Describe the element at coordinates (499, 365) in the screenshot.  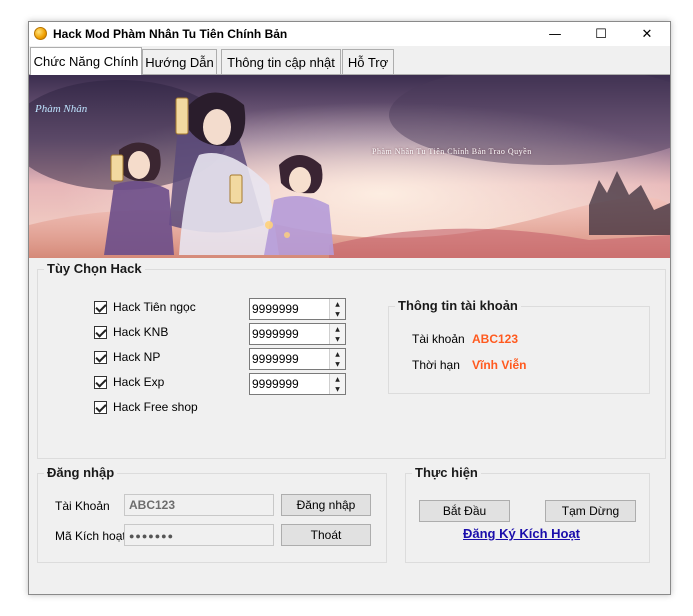
I see `expiry-value: Vĩnh Viễn` at that location.